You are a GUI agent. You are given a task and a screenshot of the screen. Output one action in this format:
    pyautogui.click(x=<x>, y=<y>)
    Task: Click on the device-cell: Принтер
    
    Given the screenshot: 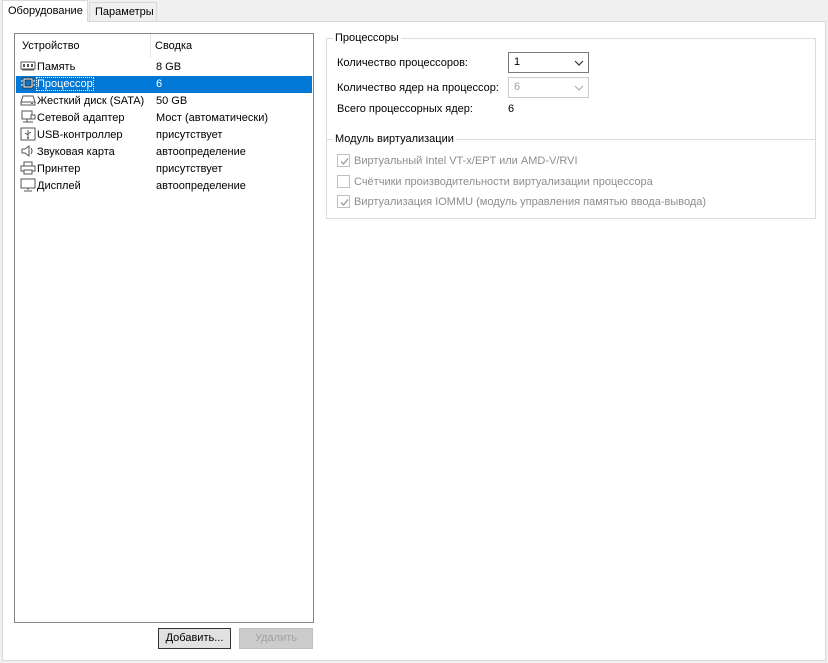 What is the action you would take?
    pyautogui.click(x=50, y=169)
    